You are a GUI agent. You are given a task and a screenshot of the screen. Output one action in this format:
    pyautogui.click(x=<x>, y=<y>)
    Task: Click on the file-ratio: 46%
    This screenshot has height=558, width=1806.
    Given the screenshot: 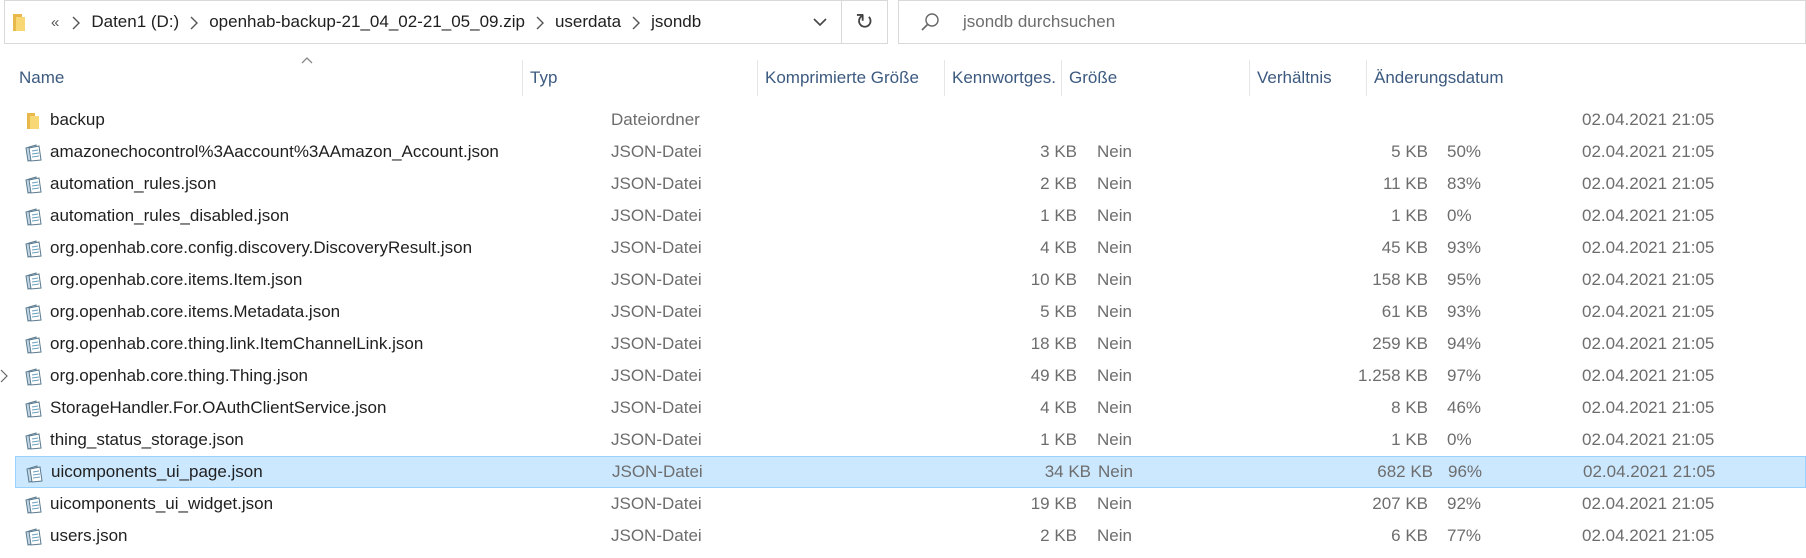 What is the action you would take?
    pyautogui.click(x=1464, y=407)
    